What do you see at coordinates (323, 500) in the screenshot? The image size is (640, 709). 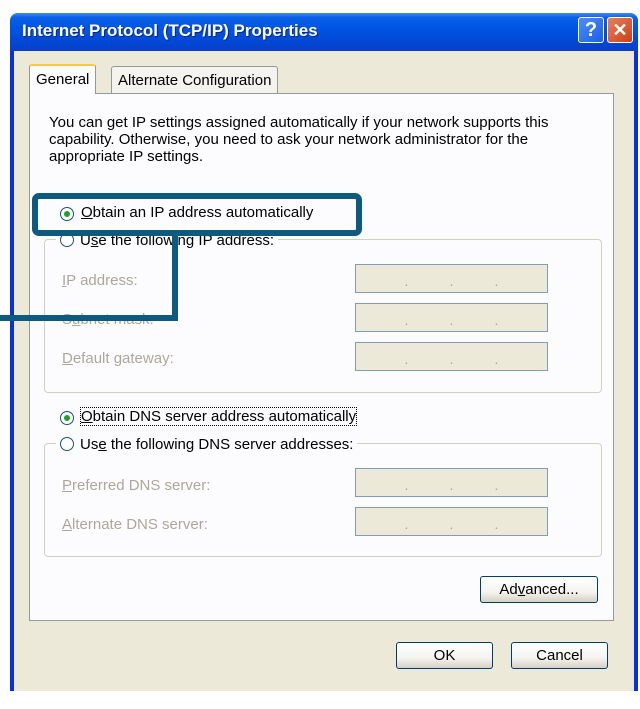 I see `dns-server-group` at bounding box center [323, 500].